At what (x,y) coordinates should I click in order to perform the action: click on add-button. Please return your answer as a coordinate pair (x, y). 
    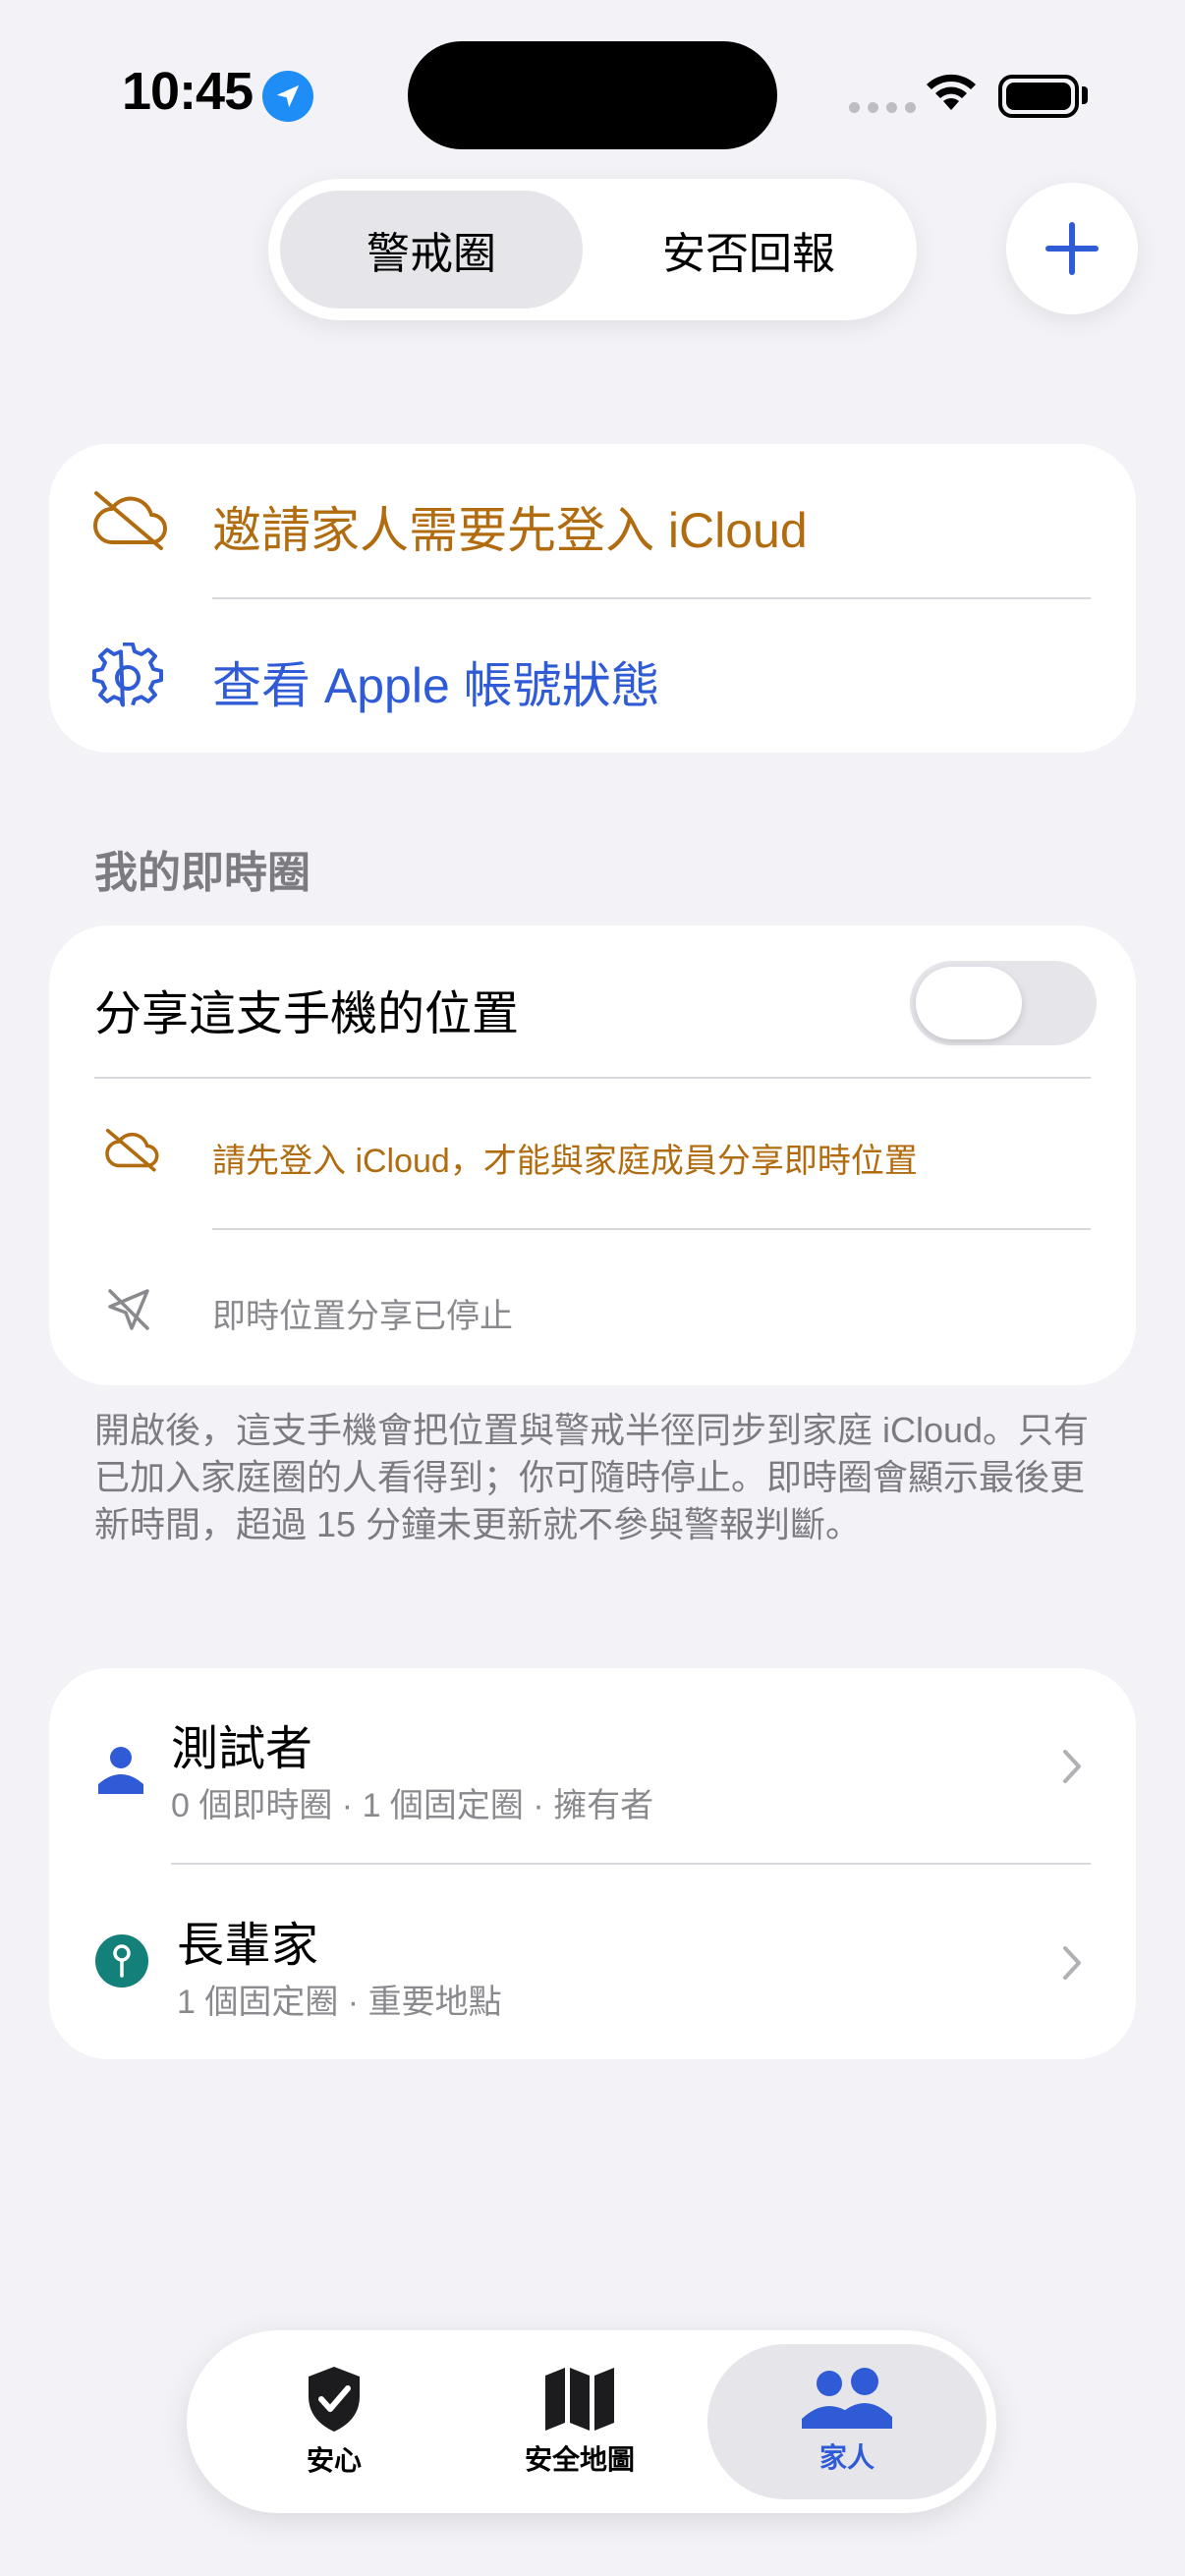
    Looking at the image, I should click on (1072, 248).